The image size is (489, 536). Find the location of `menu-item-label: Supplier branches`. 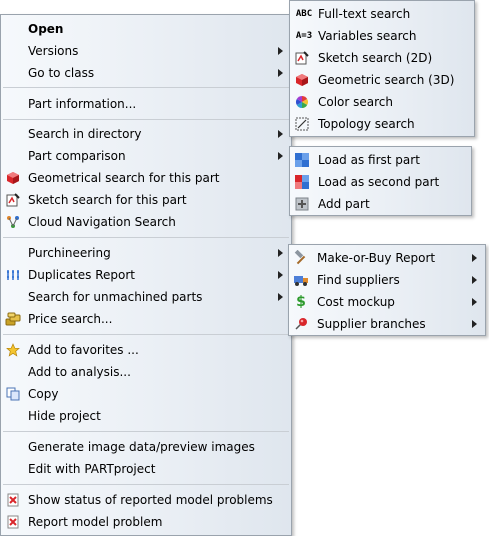

menu-item-label: Supplier branches is located at coordinates (371, 324).